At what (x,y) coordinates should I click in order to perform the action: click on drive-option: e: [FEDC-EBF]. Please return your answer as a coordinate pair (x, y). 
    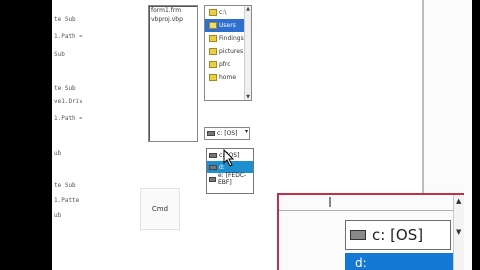
    Looking at the image, I should click on (230, 179).